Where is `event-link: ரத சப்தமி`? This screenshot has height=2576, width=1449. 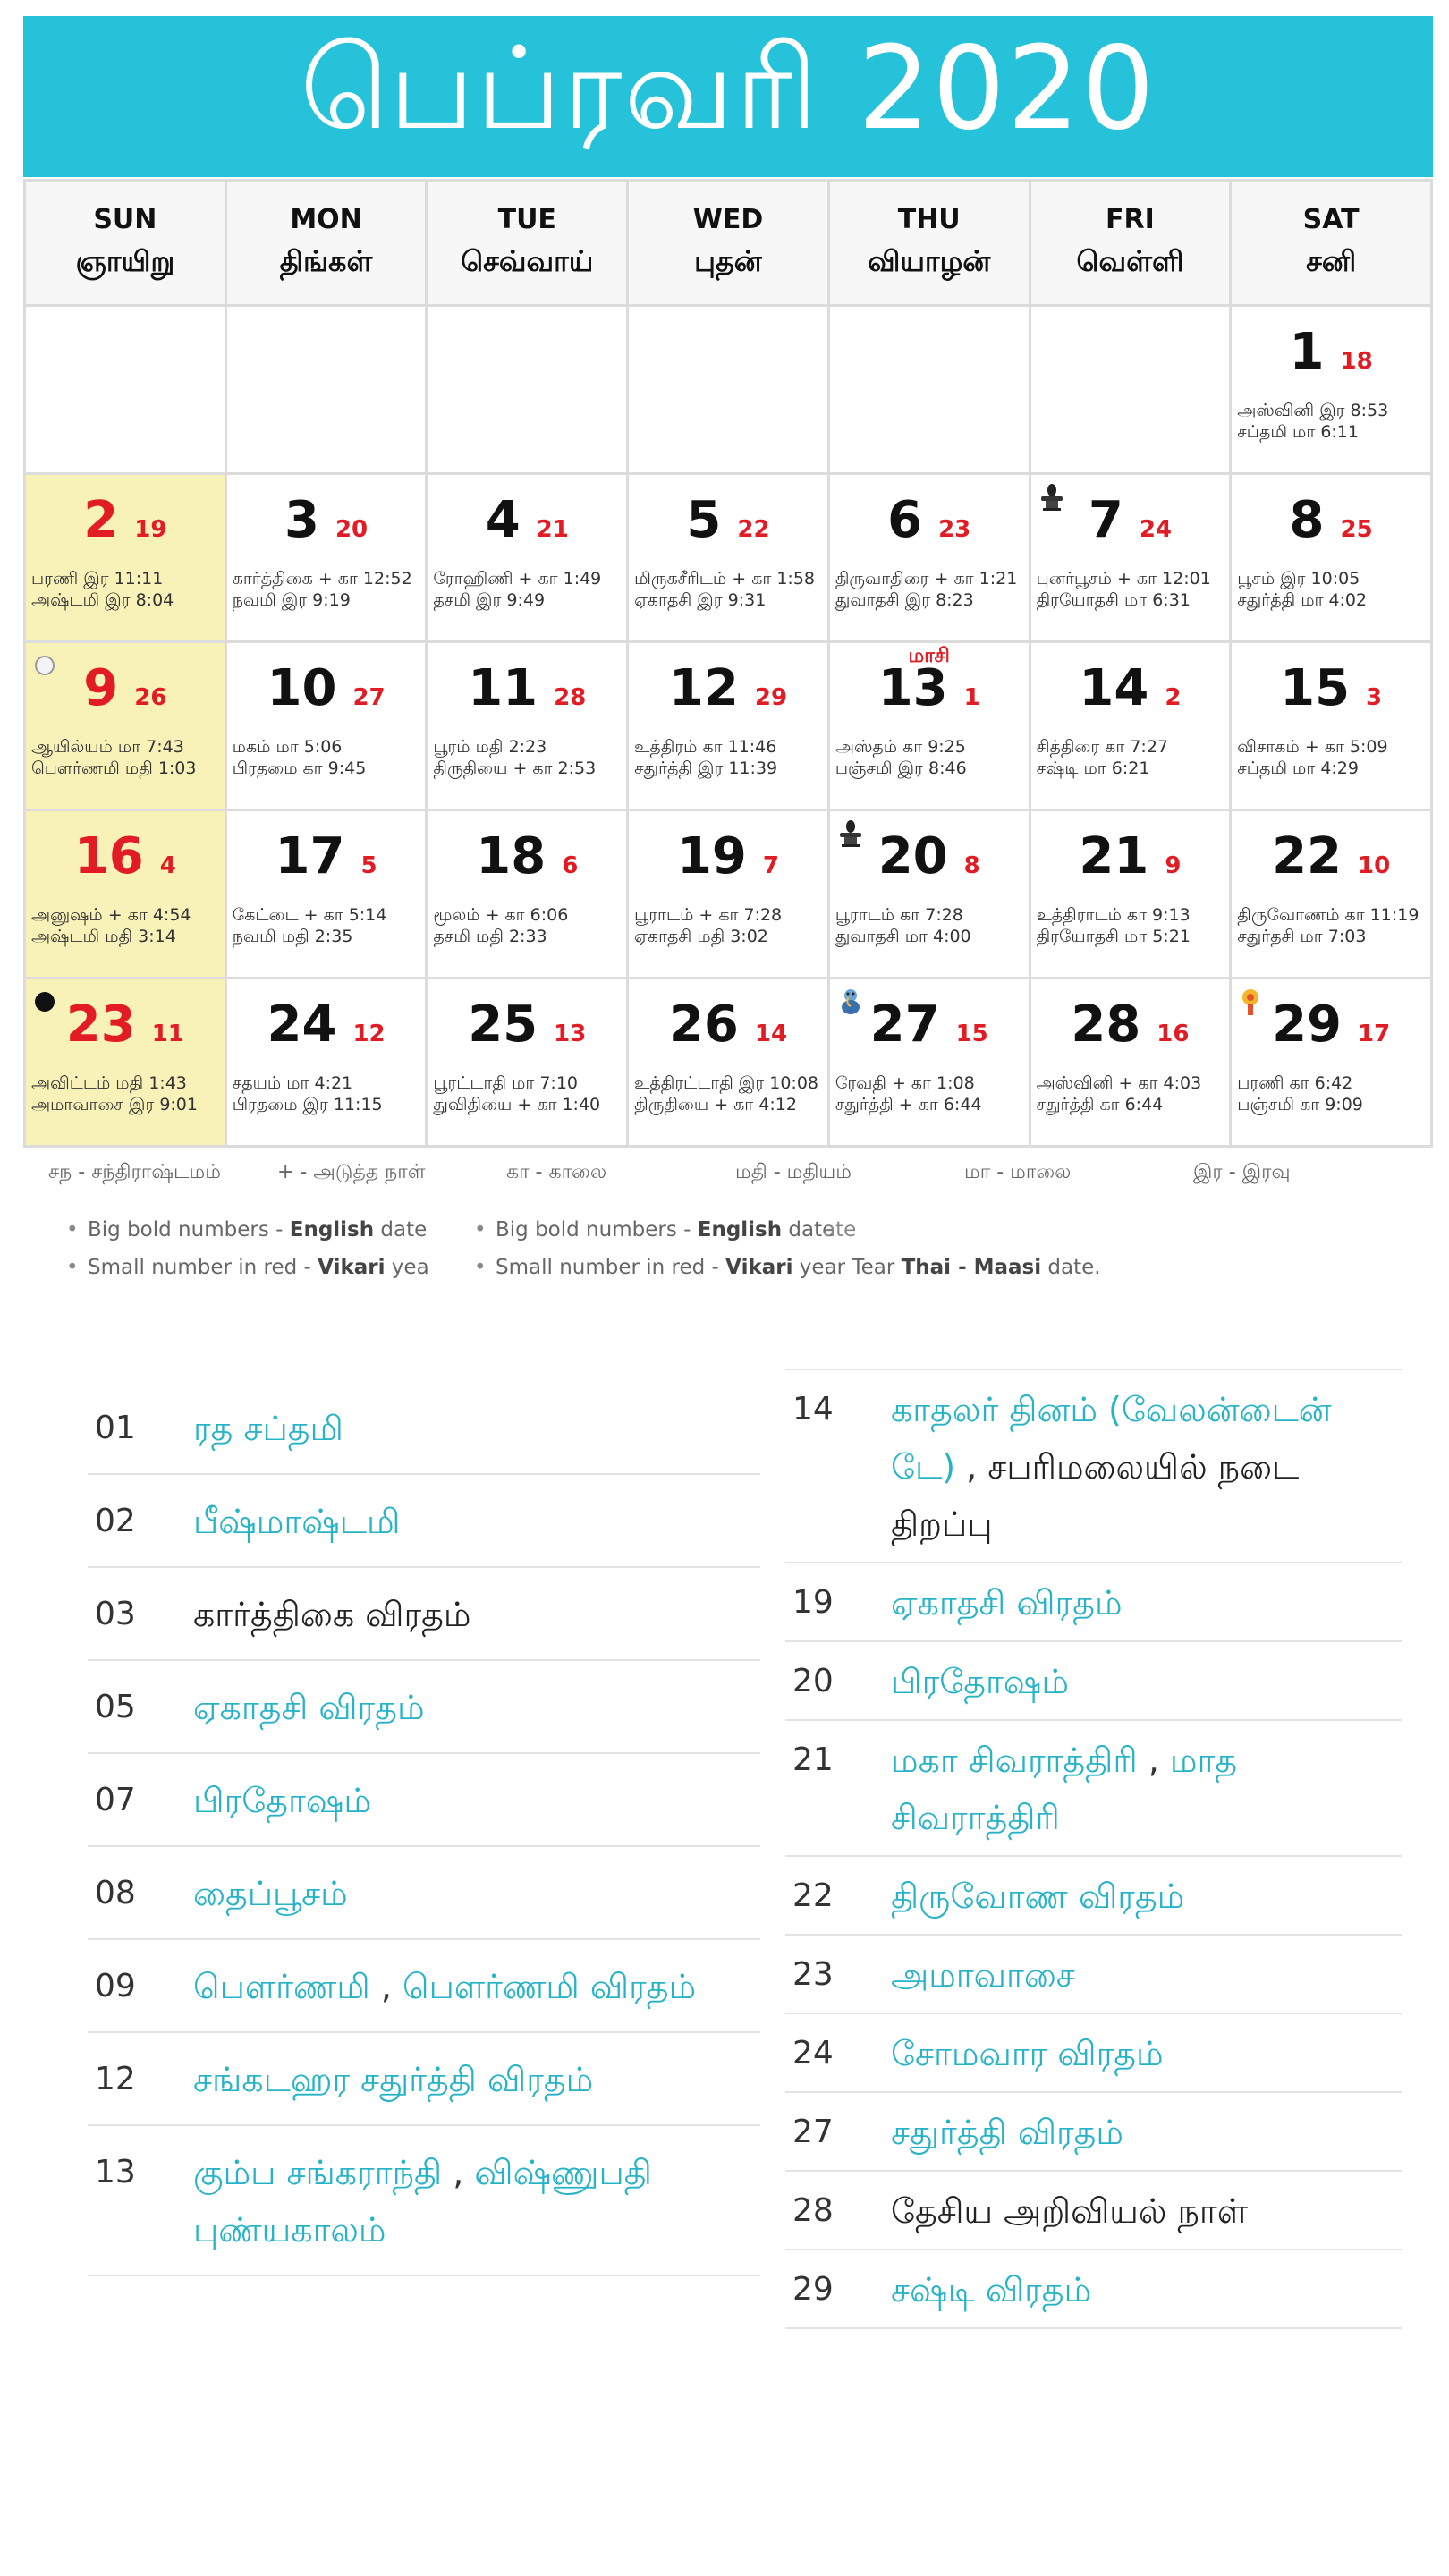
event-link: ரத சப்தமி is located at coordinates (268, 1428).